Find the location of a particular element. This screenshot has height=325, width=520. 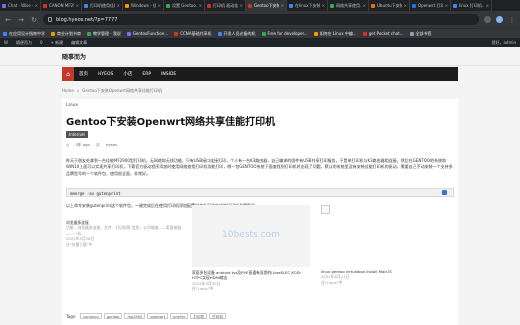

bookmark-item: 教学管理 · 我说 is located at coordinates (104, 34).